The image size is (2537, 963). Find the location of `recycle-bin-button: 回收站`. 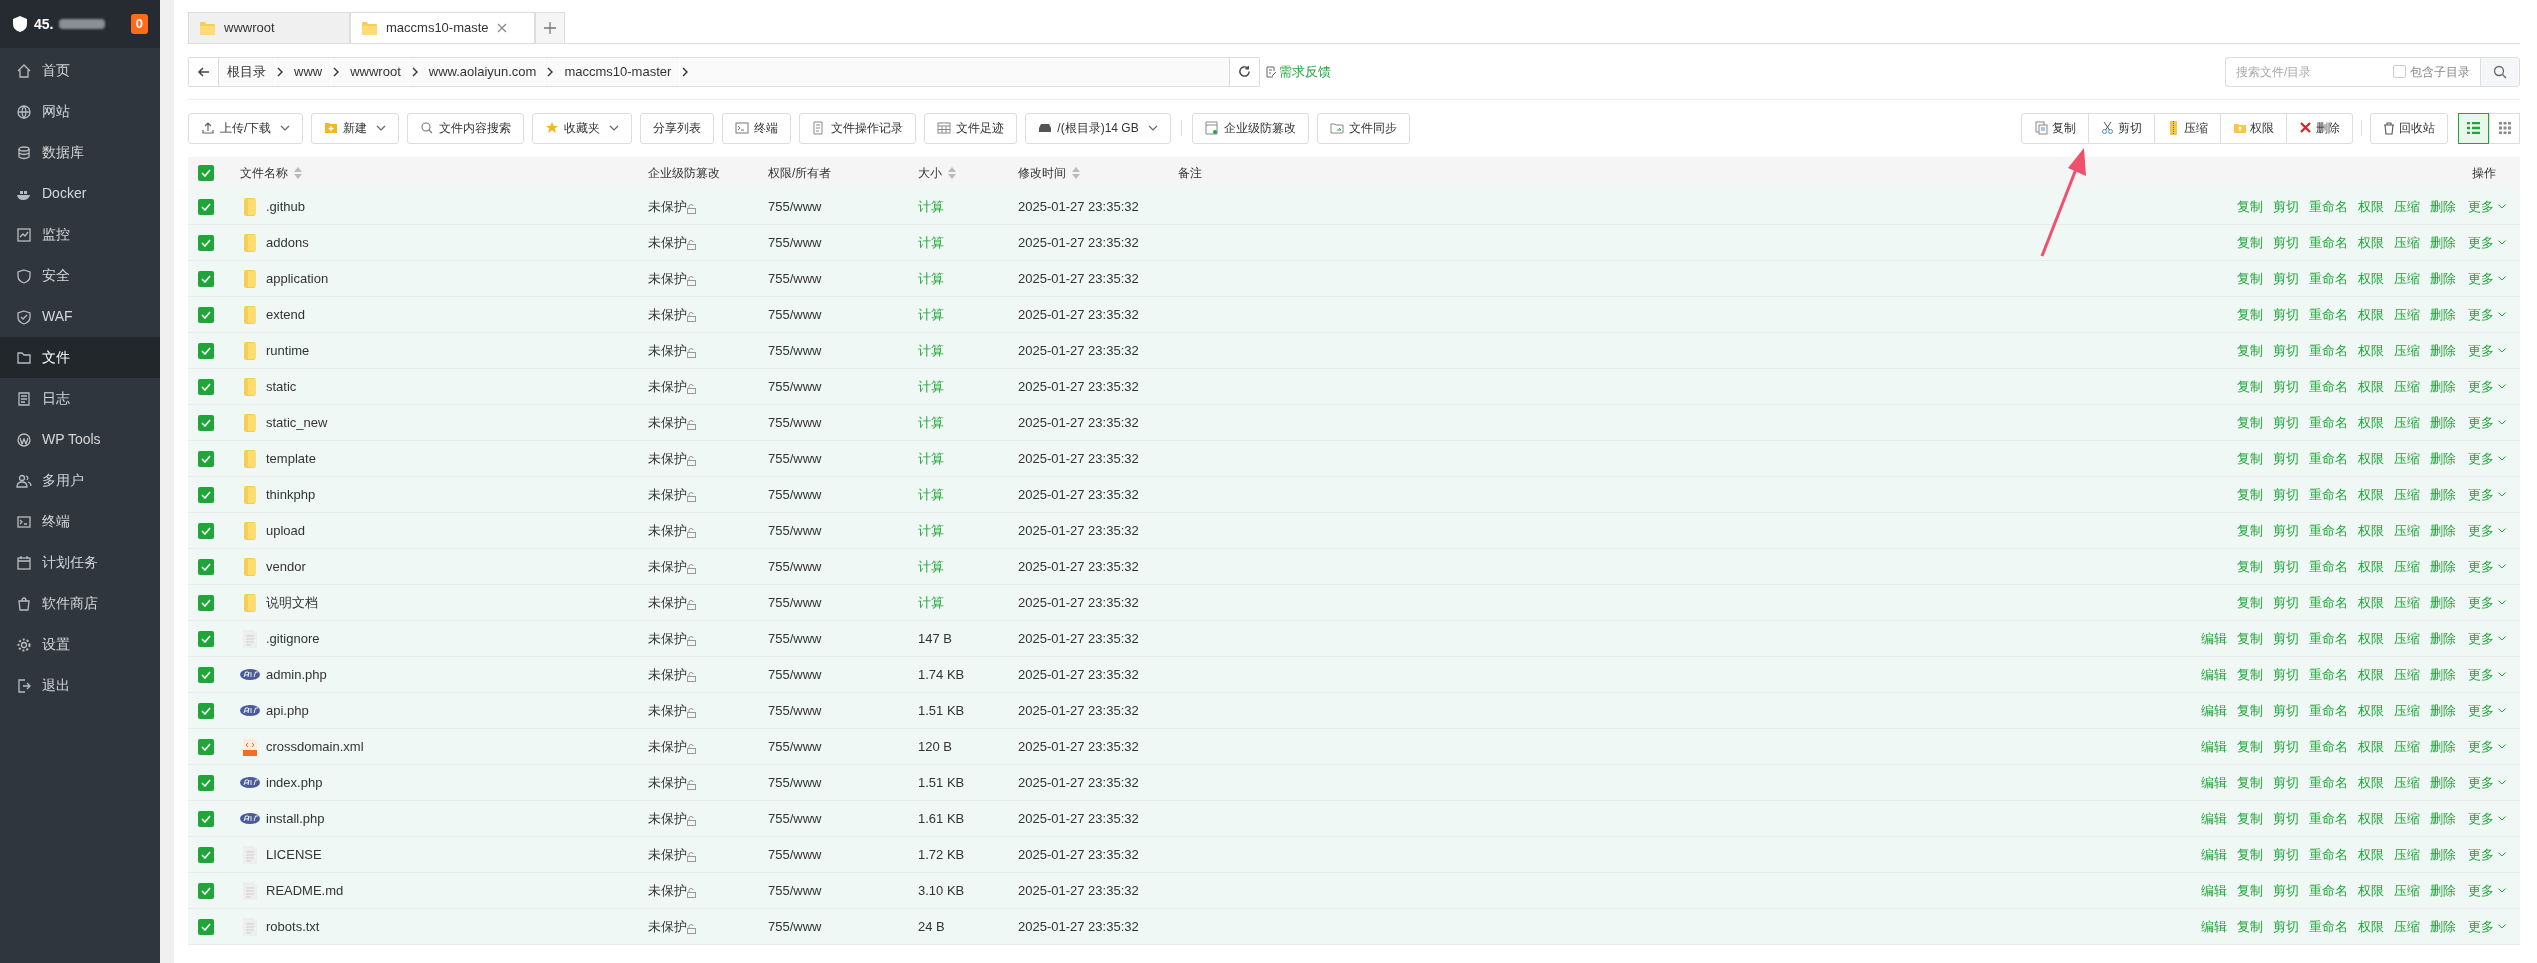

recycle-bin-button: 回收站 is located at coordinates (2409, 128).